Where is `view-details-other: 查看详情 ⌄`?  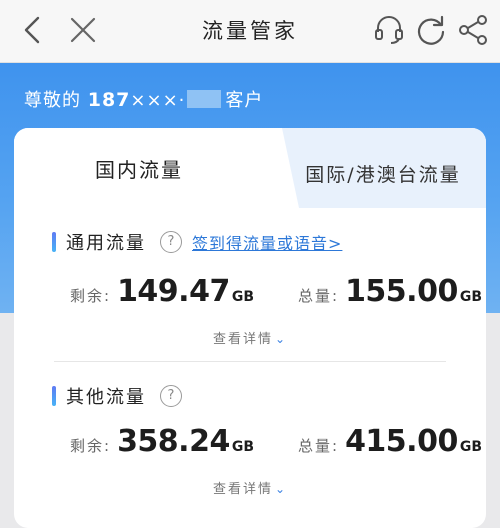 view-details-other: 查看详情 ⌄ is located at coordinates (250, 487).